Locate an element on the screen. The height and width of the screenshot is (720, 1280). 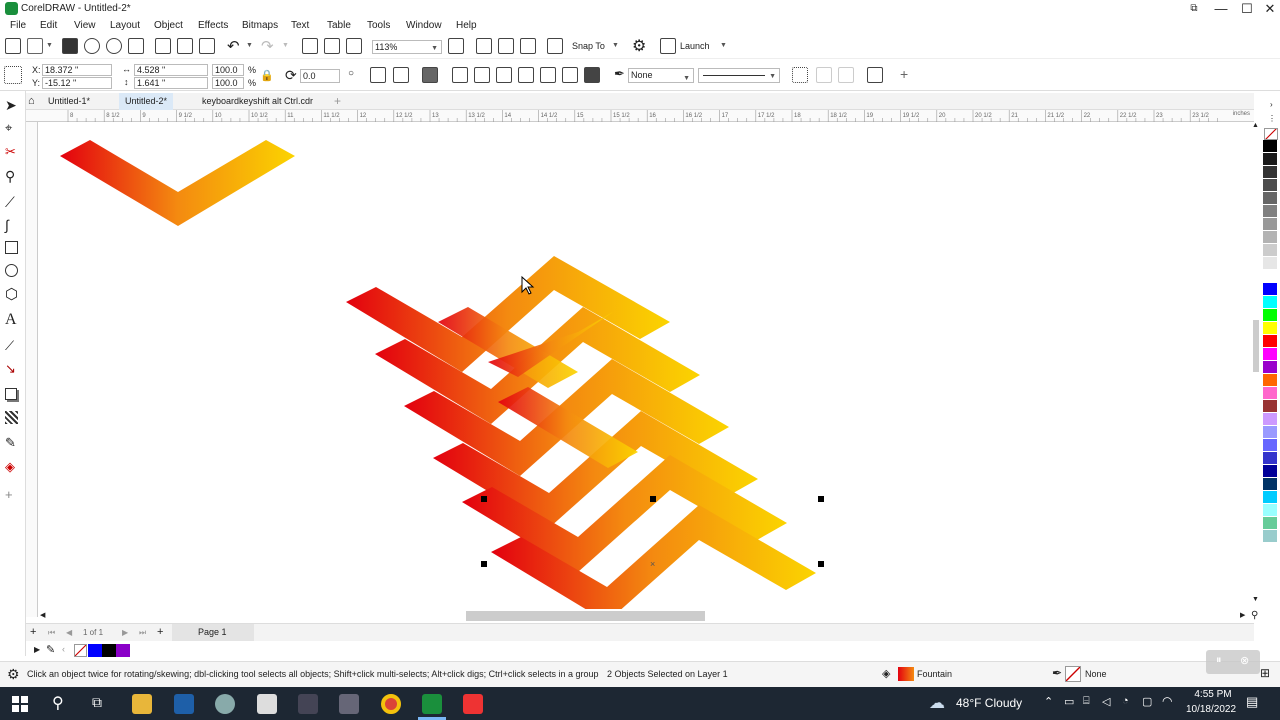
zoom-tool-icon: ⚲ is located at coordinates (13, 176).